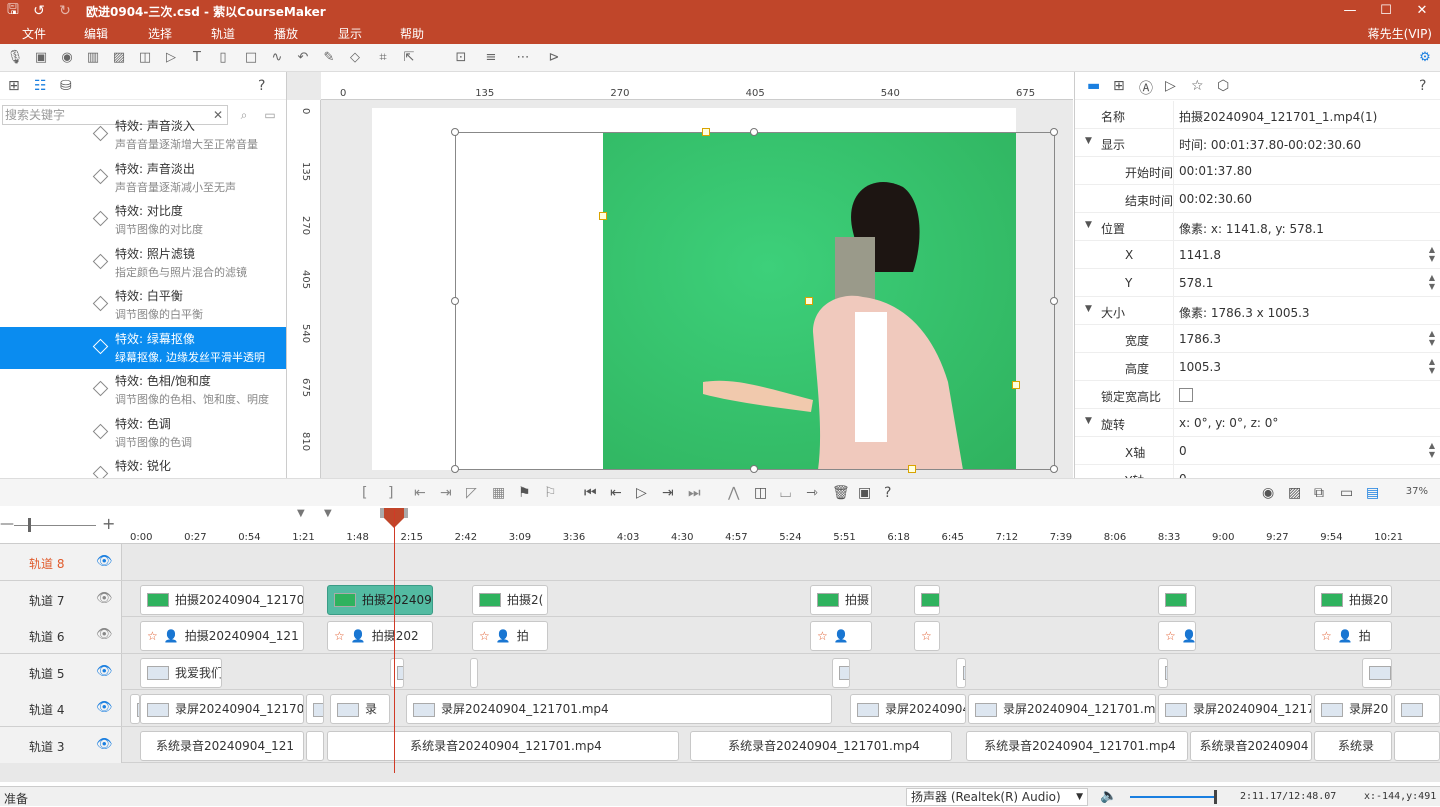  What do you see at coordinates (1062, 709) in the screenshot?
I see `timeline-clip: 录屏20240904_121701.mp4` at bounding box center [1062, 709].